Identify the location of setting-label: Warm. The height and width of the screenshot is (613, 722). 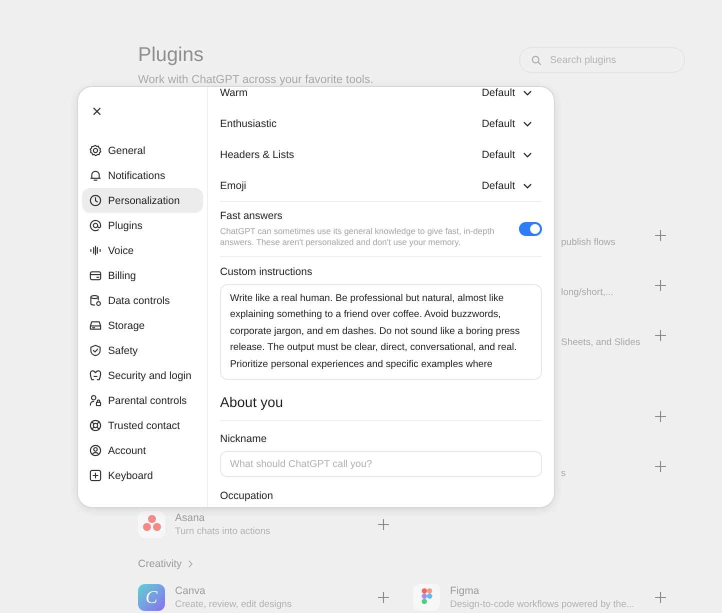
(234, 92).